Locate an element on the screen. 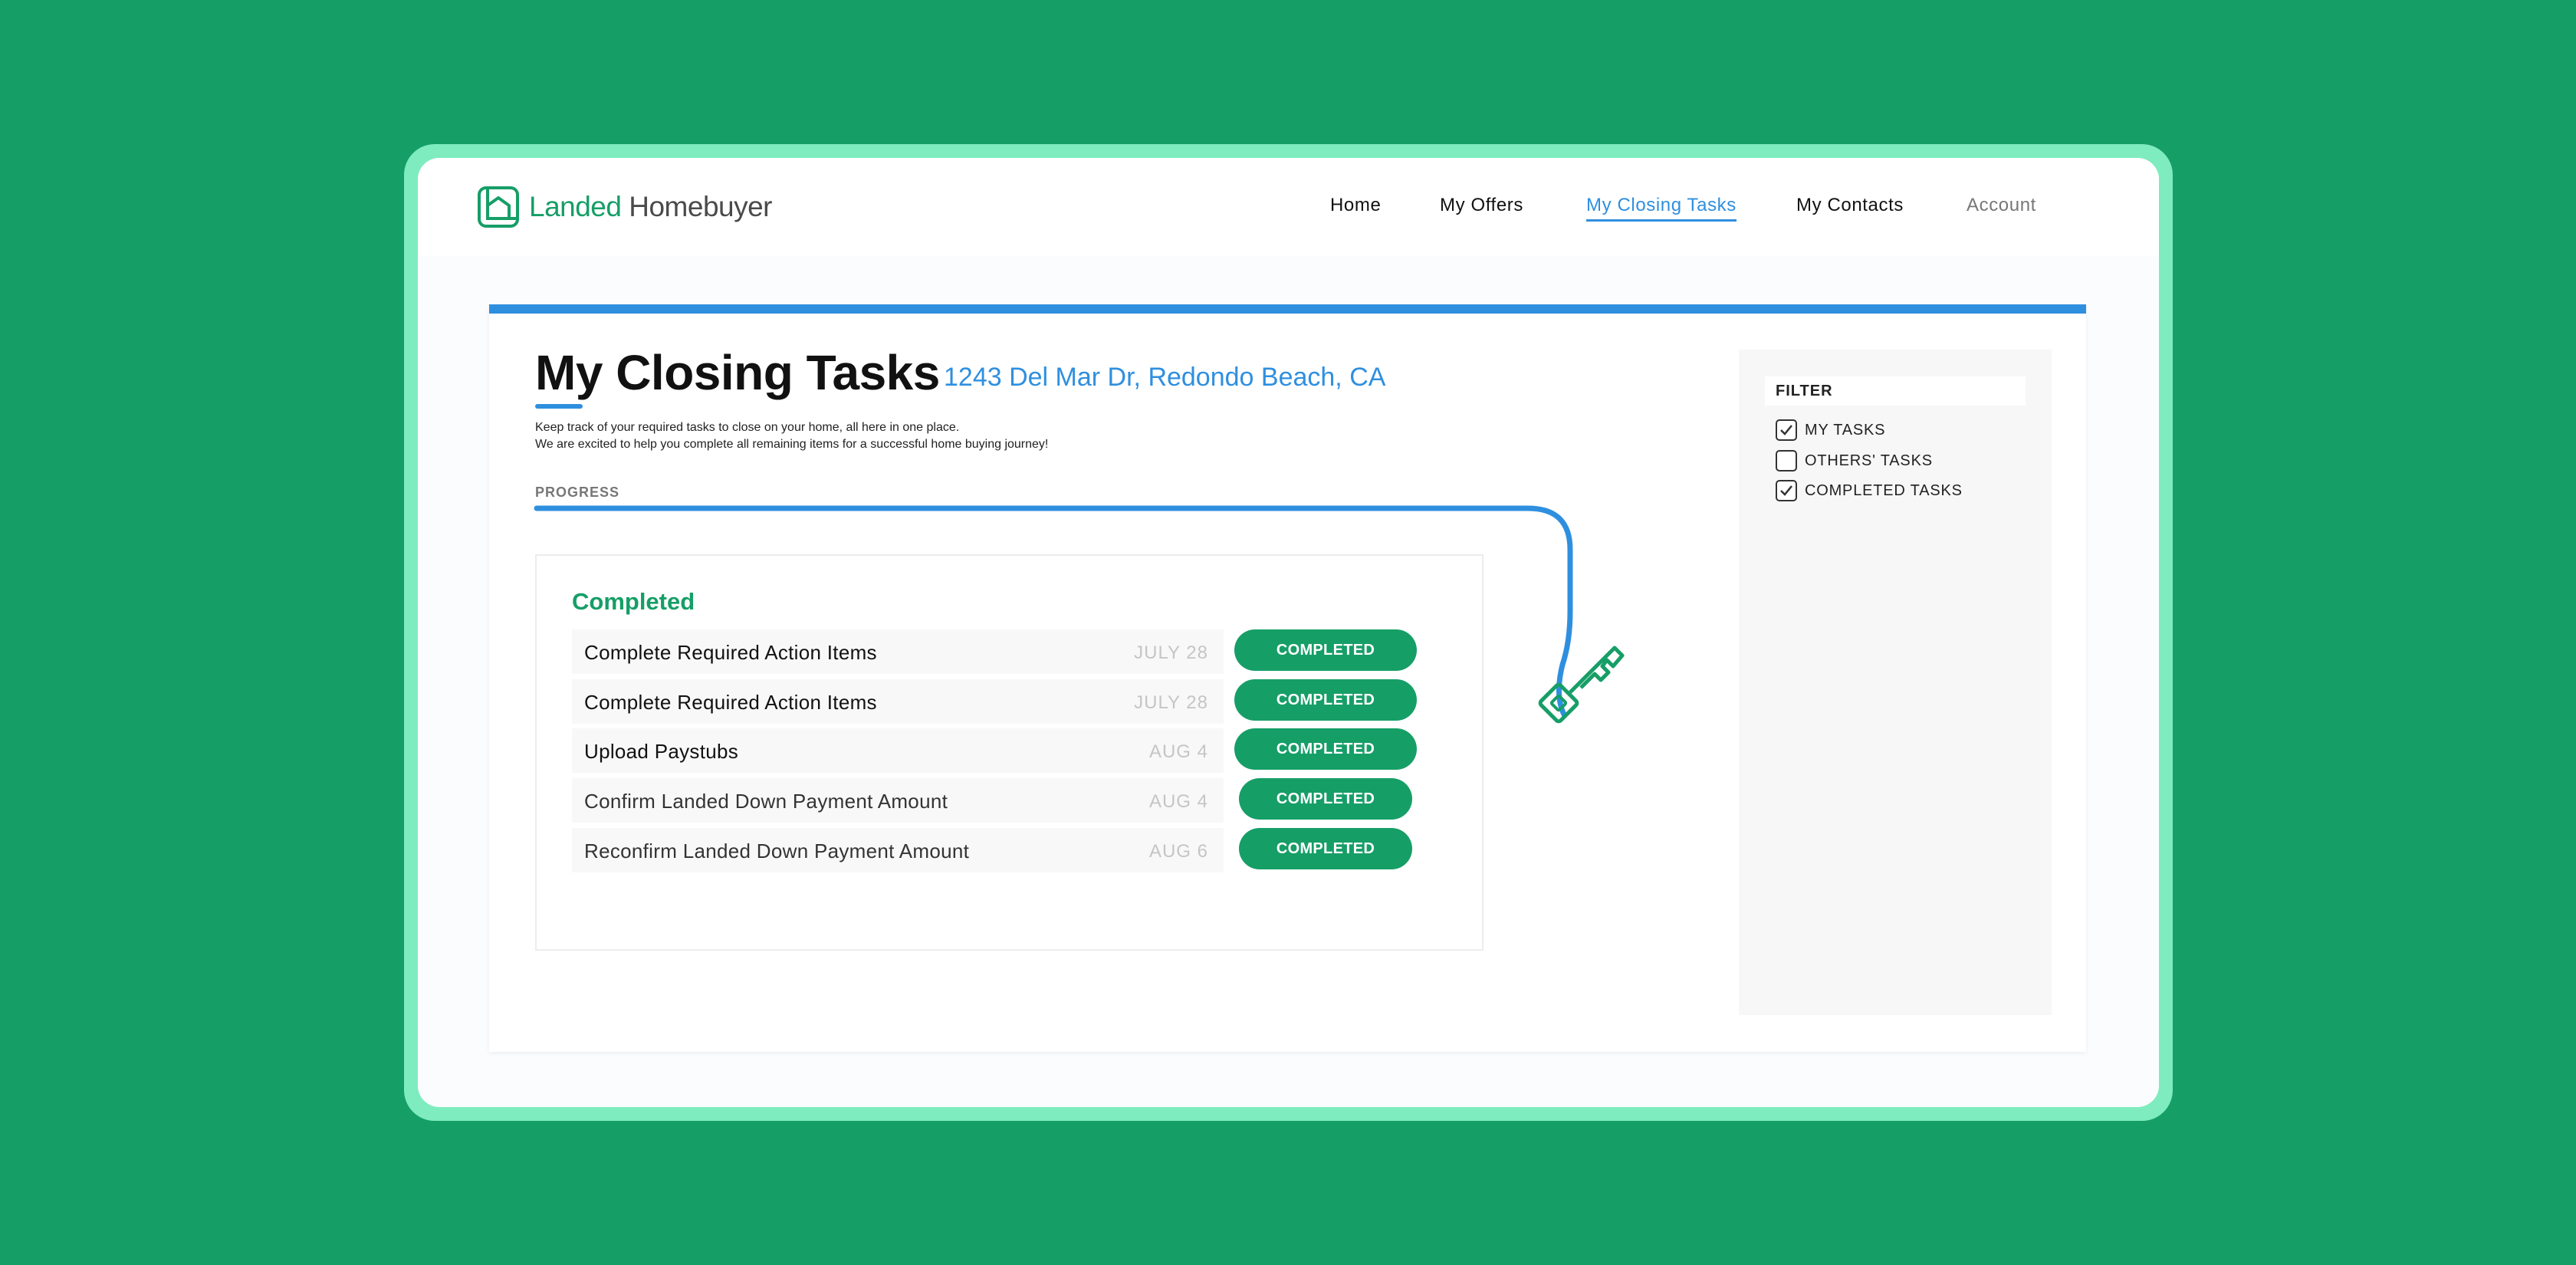 The image size is (2576, 1265). task-row: Upload Paystubs AUG 4 is located at coordinates (898, 750).